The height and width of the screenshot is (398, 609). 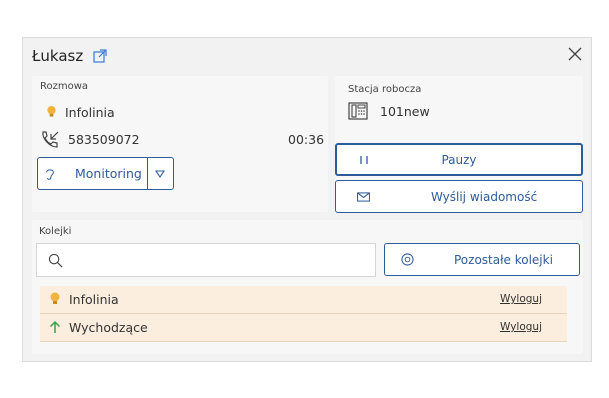 I want to click on queue-name: Infolinia, so click(x=94, y=299).